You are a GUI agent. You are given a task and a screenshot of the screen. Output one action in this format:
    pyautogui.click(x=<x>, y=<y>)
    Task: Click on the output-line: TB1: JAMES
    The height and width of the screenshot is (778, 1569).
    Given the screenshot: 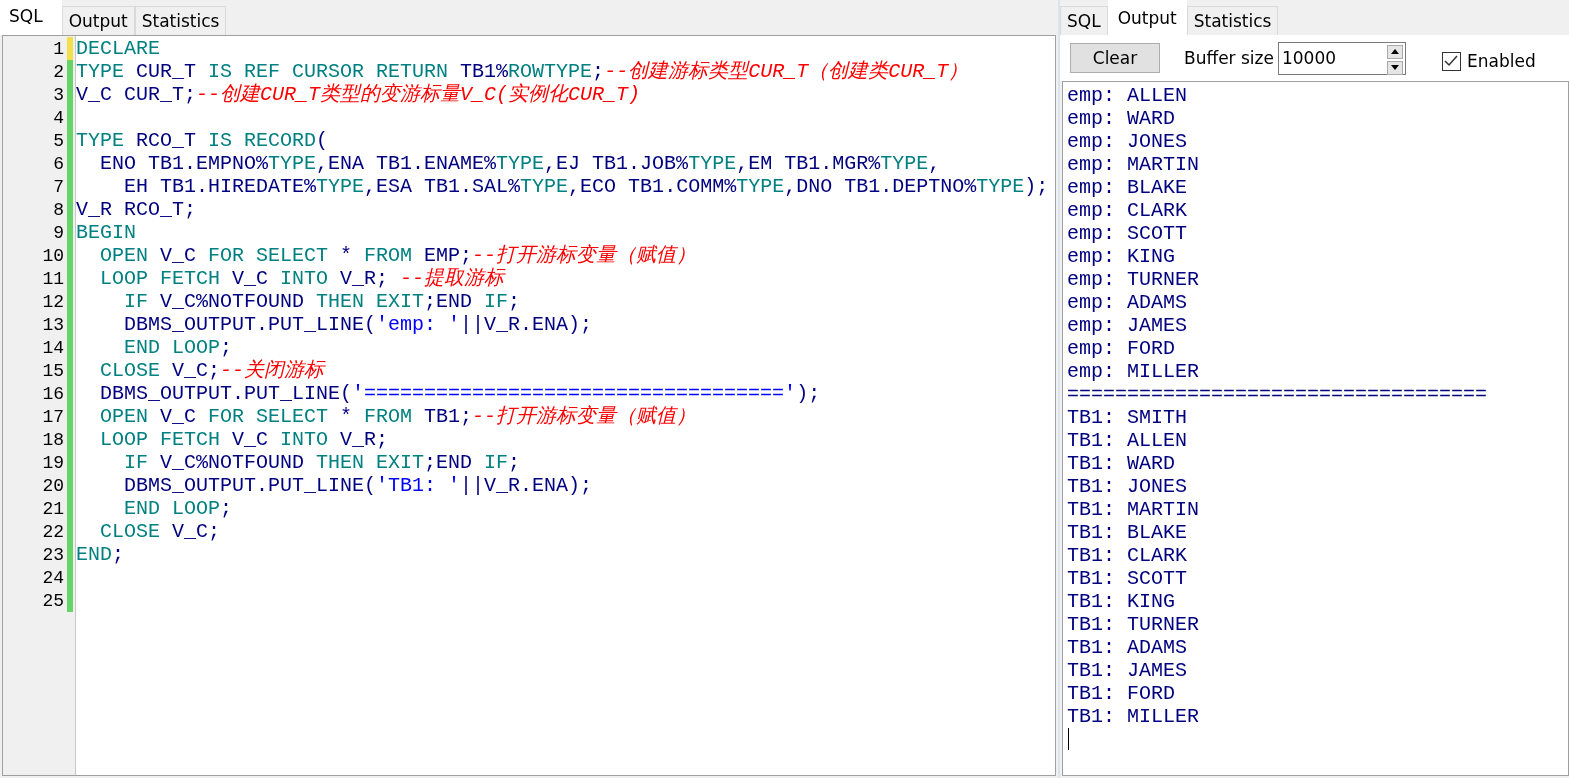 What is the action you would take?
    pyautogui.click(x=1127, y=670)
    